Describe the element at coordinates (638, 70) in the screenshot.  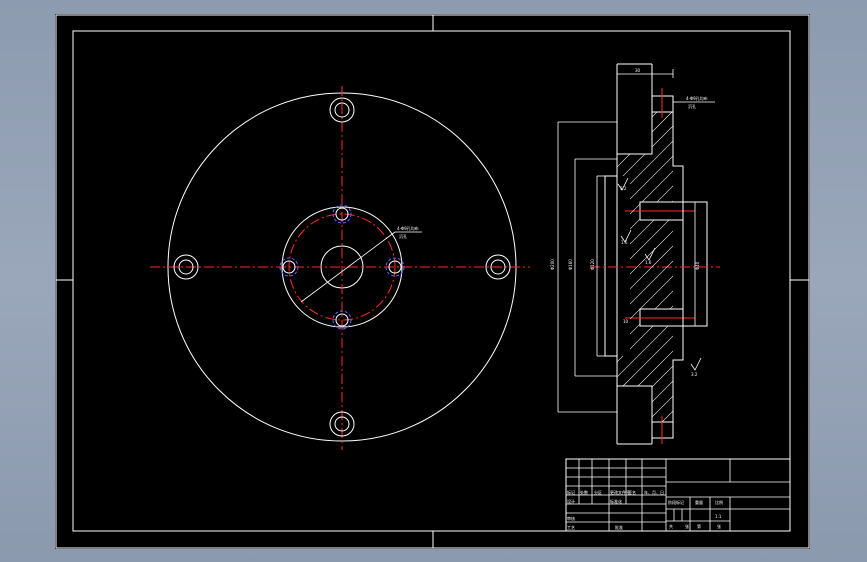
I see `dim-top-label: 30` at that location.